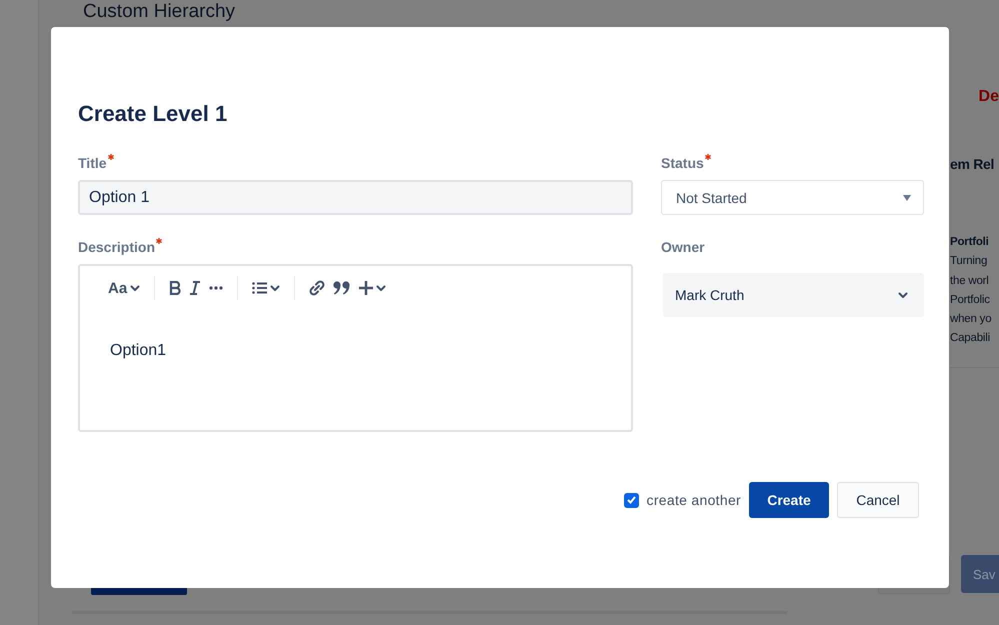  Describe the element at coordinates (355, 348) in the screenshot. I see `description-editor: Aa Option1` at that location.